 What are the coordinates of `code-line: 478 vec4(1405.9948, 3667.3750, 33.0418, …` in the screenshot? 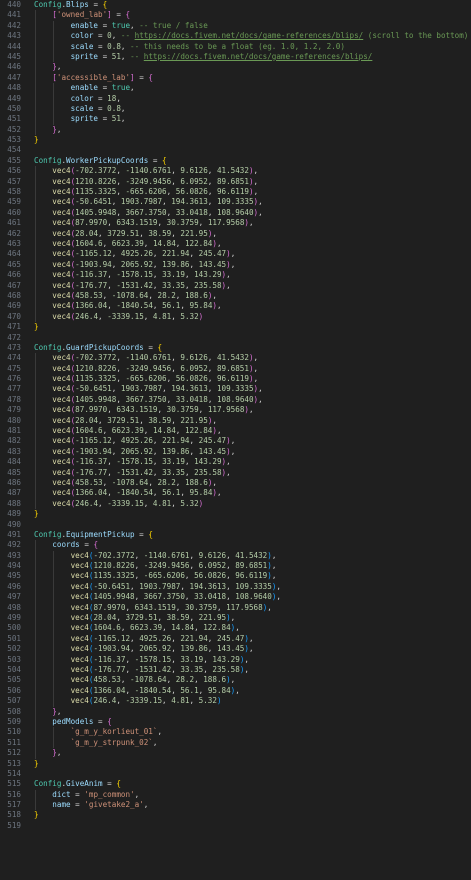 It's located at (235, 400).